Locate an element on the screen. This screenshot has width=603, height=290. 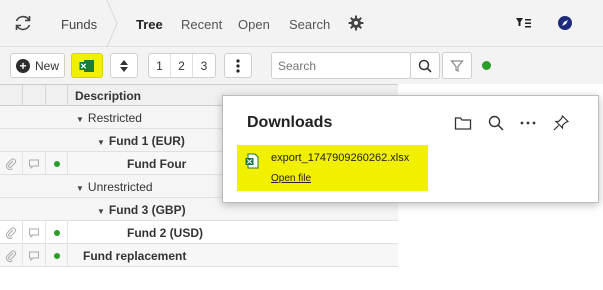
more-options-button is located at coordinates (238, 65).